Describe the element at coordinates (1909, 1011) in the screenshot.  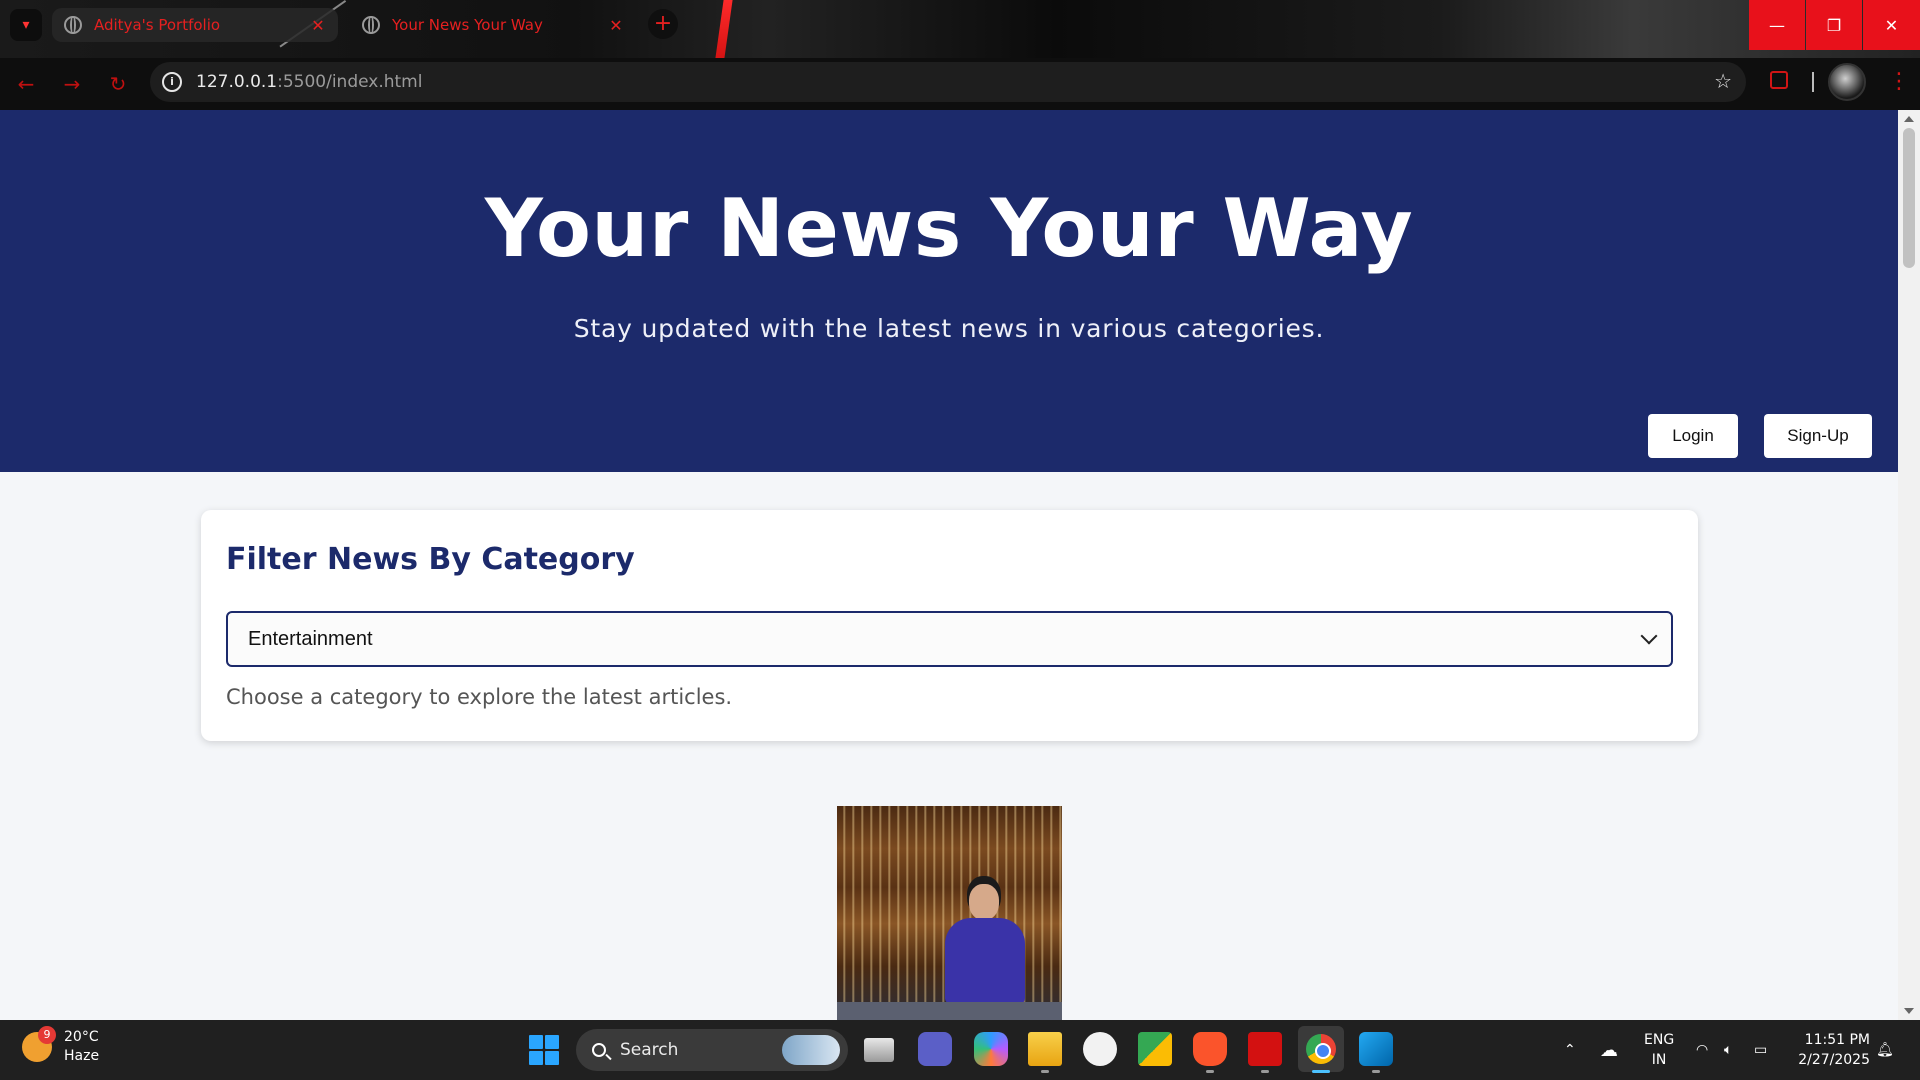
I see `scroll-down-arrow-icon` at that location.